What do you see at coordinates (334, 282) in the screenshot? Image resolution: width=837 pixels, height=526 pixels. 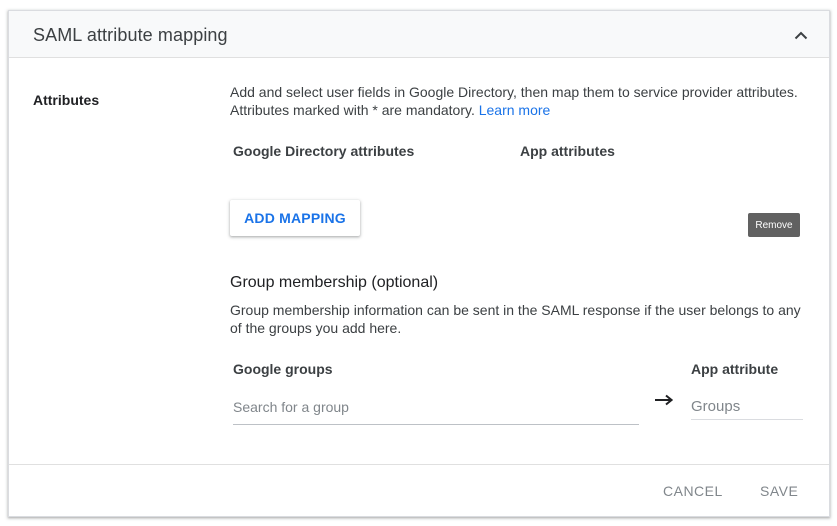 I see `group-membership-title: Group membership (optional)` at bounding box center [334, 282].